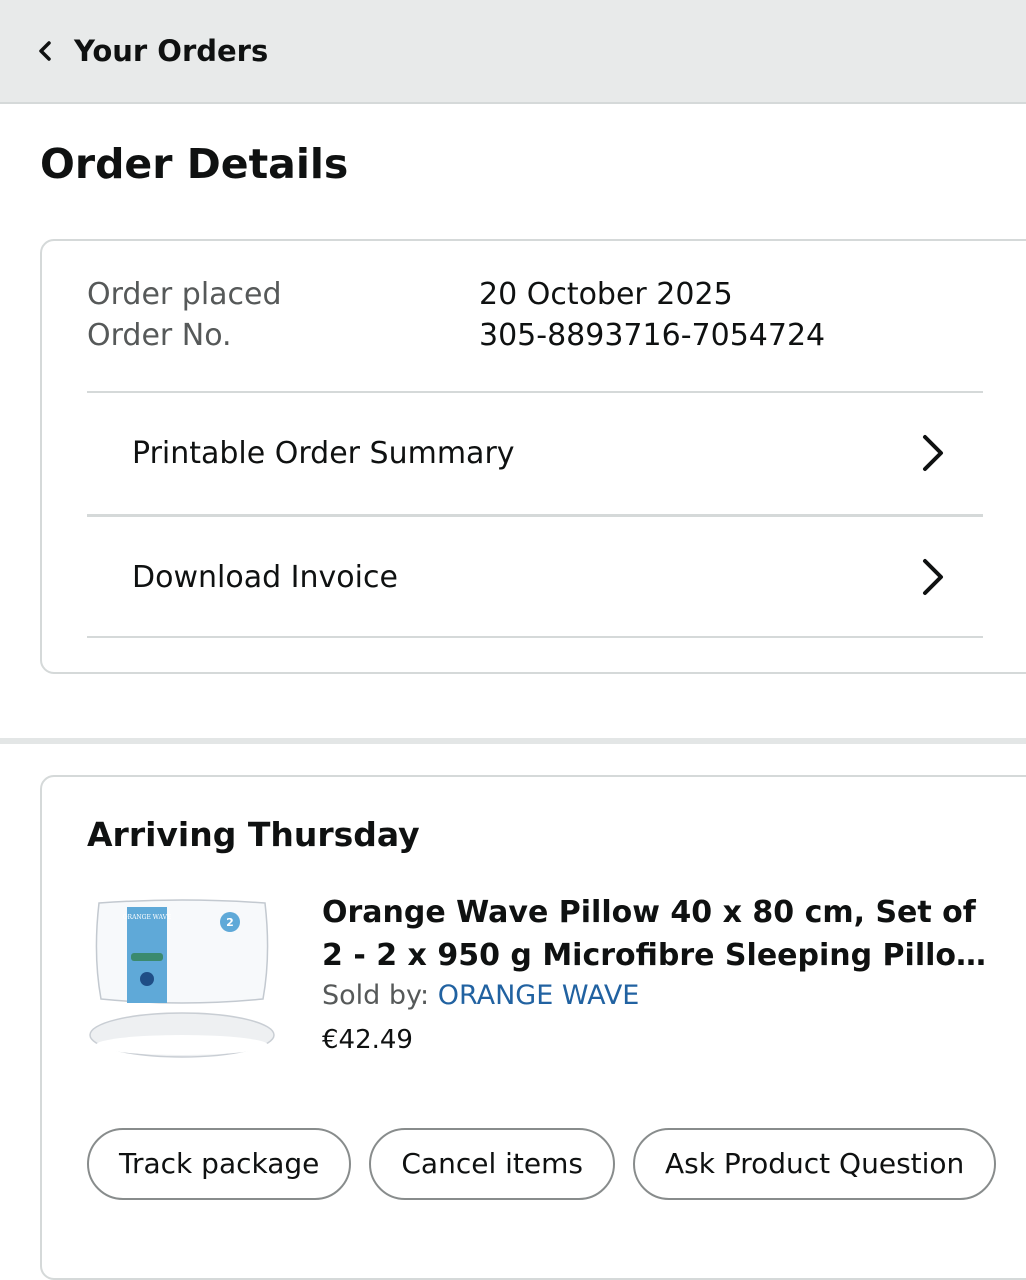  What do you see at coordinates (456, 335) in the screenshot?
I see `order-number-row: Order No. 305-8893716-7054724` at bounding box center [456, 335].